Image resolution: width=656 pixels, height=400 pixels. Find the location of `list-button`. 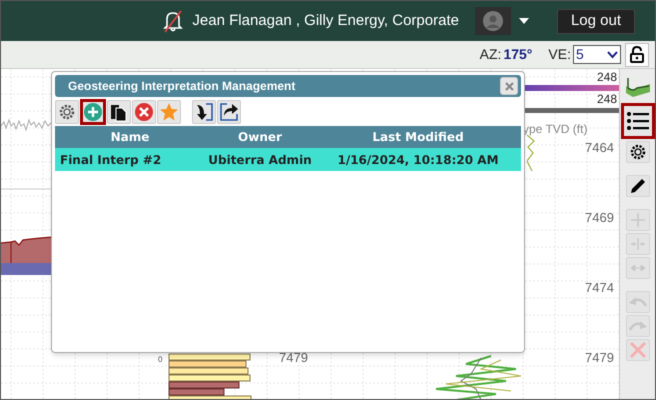

list-button is located at coordinates (637, 121).